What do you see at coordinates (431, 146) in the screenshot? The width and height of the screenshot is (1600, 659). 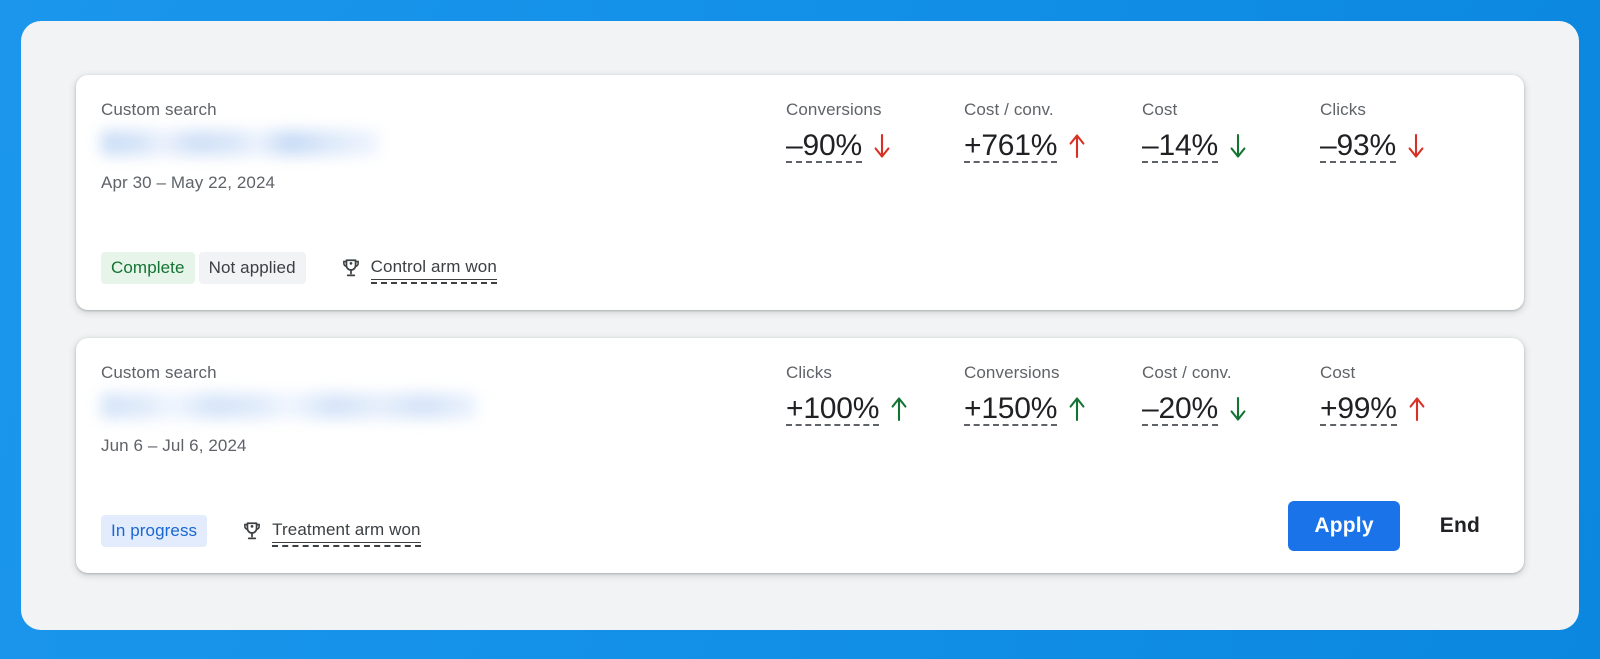 I see `experiment-info: Custom search Apr 30 – May 22, 2024` at bounding box center [431, 146].